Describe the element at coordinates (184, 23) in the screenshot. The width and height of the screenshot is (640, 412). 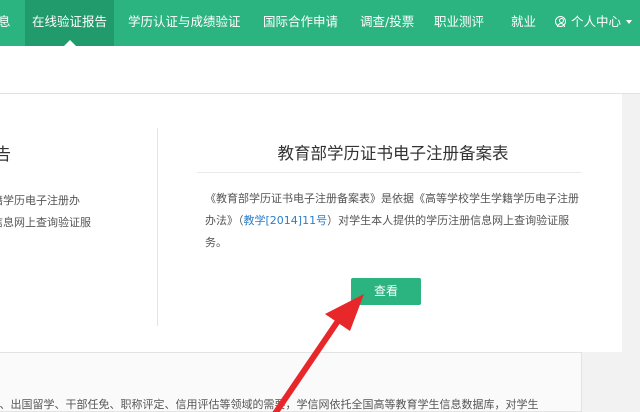
I see `nav-item-degree-verification: 学历认证与成绩验证` at that location.